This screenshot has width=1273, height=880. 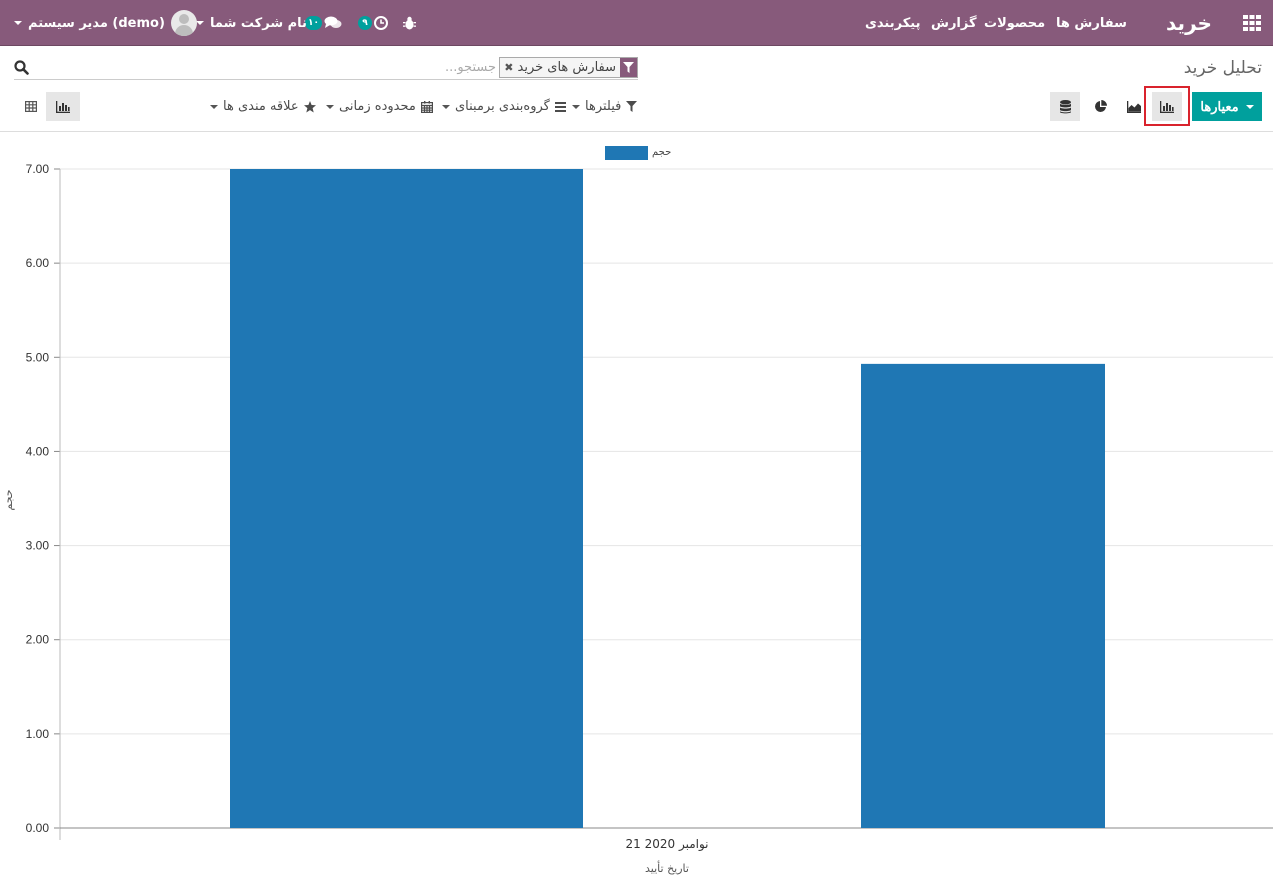 What do you see at coordinates (38, 734) in the screenshot?
I see `y-tick-label: 1.00` at bounding box center [38, 734].